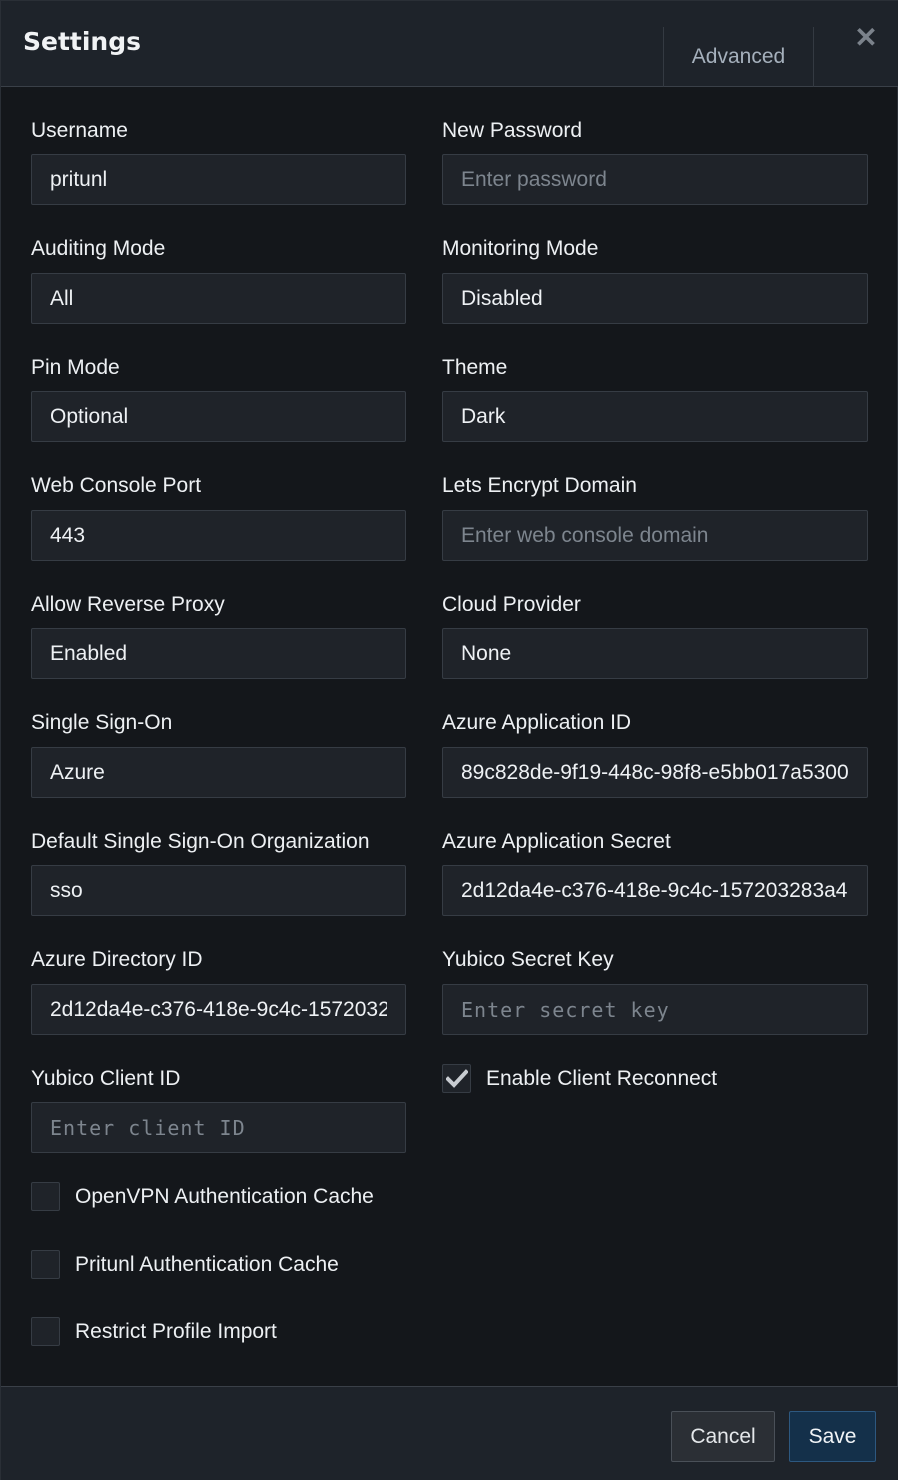  I want to click on monitoring-mode-value: Disabled, so click(502, 298).